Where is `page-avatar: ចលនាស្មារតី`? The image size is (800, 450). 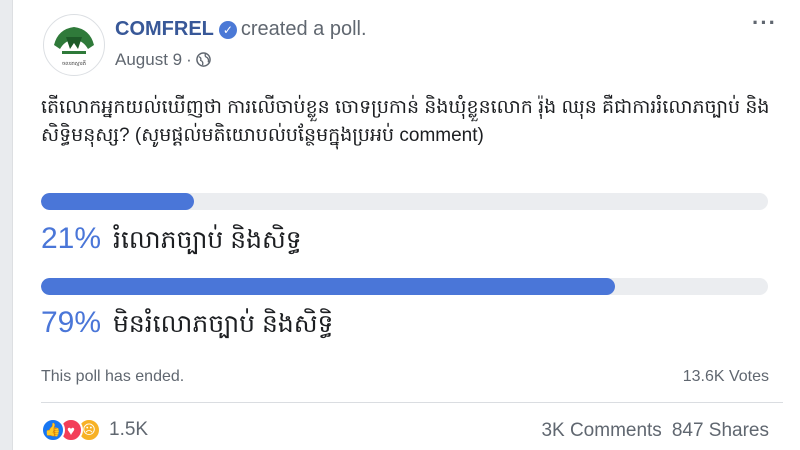 page-avatar: ចលនាស្មារតី is located at coordinates (74, 45).